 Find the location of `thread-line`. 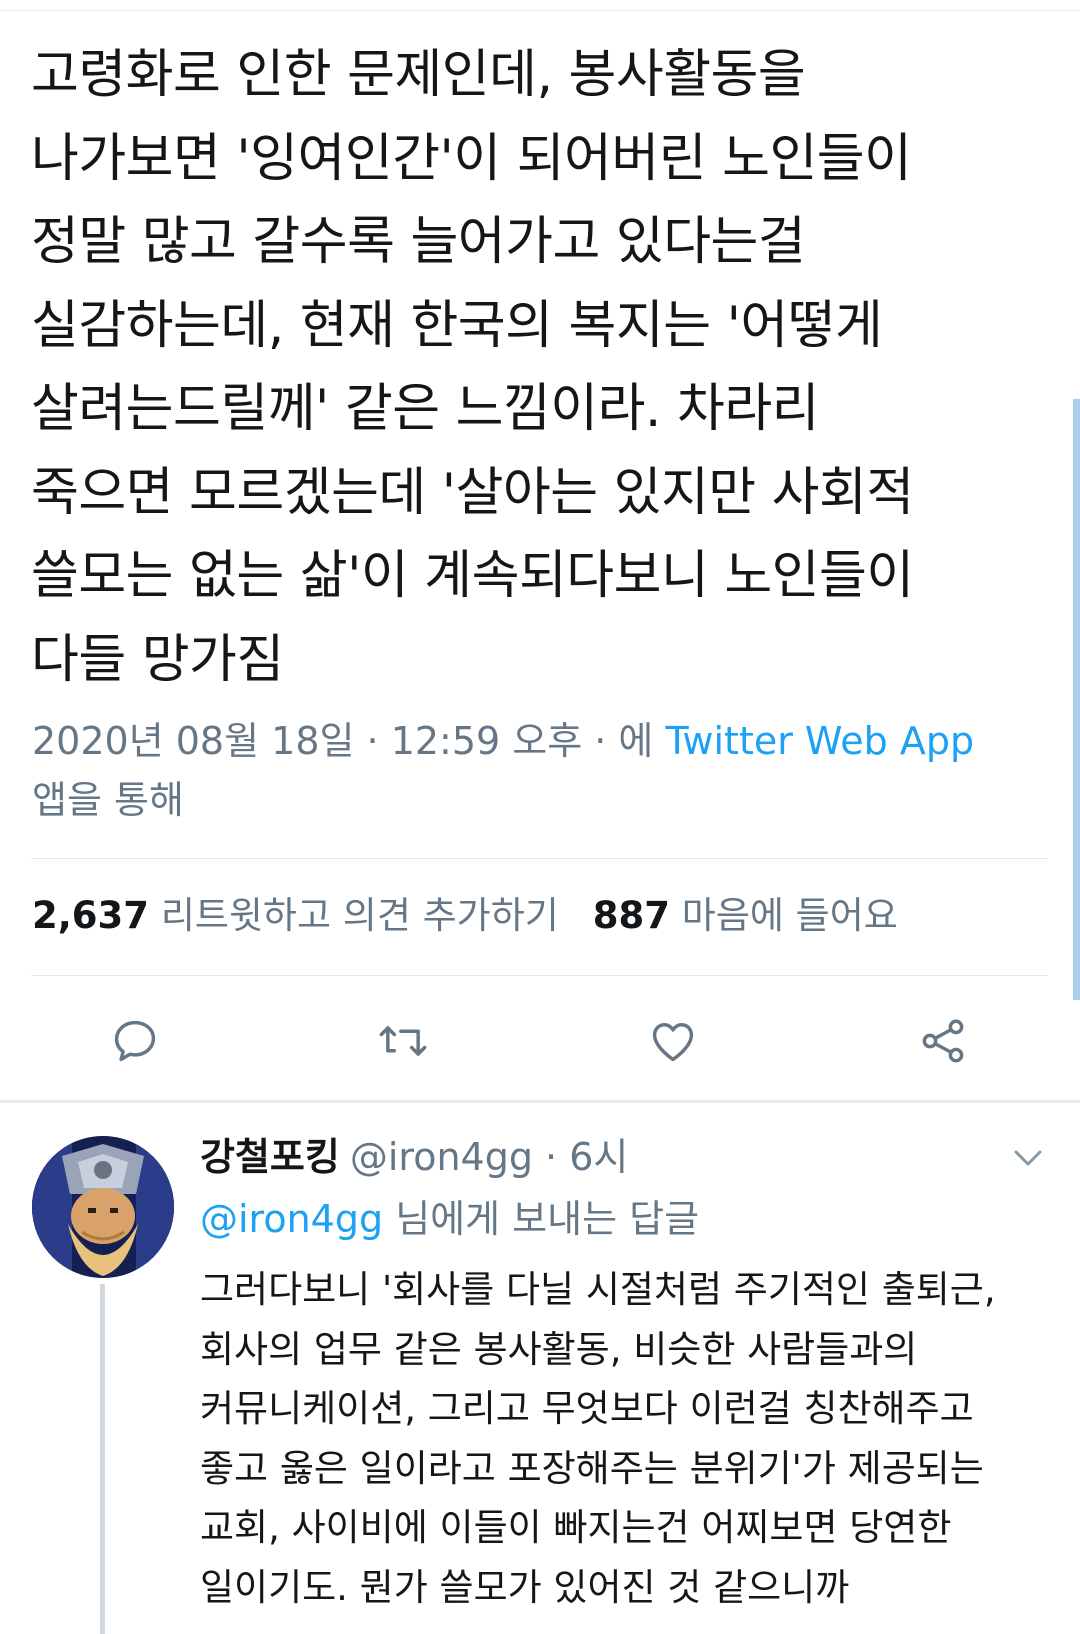

thread-line is located at coordinates (102, 1459).